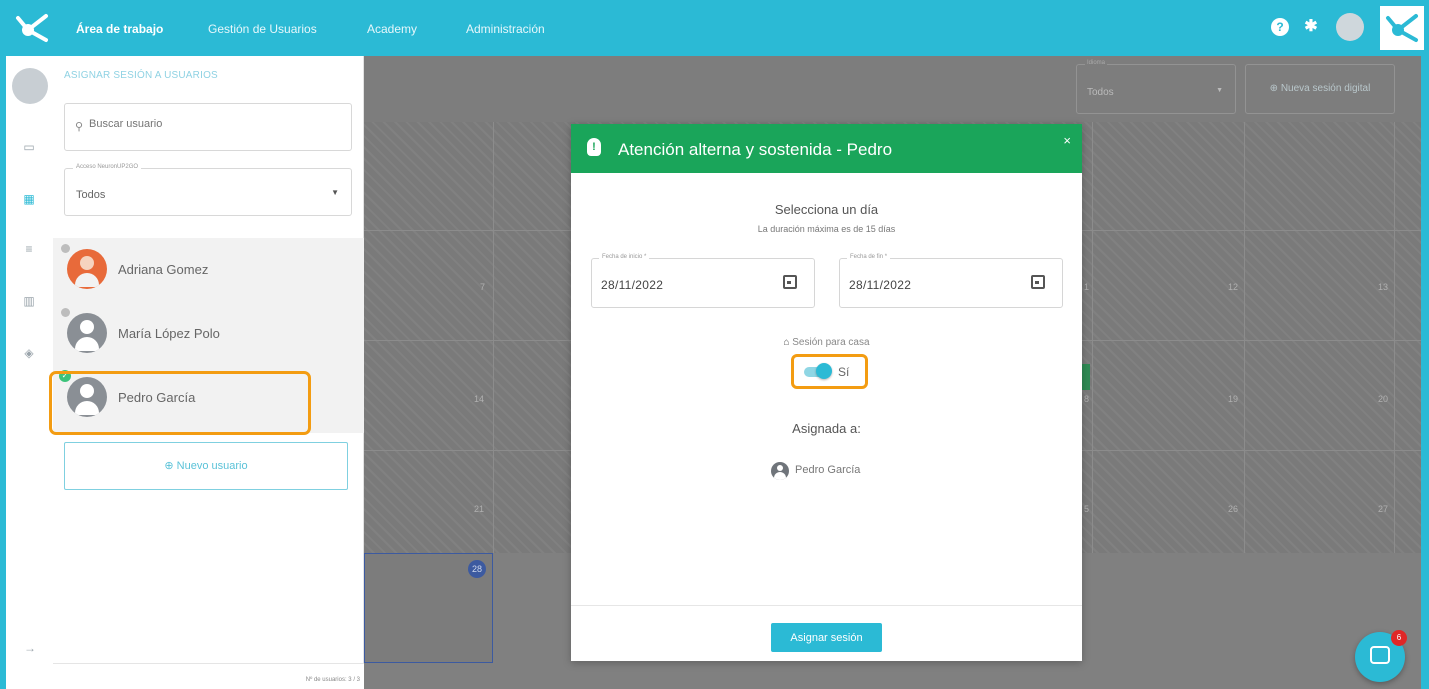  Describe the element at coordinates (79, 127) in the screenshot. I see `search-icon: ⚲` at that location.